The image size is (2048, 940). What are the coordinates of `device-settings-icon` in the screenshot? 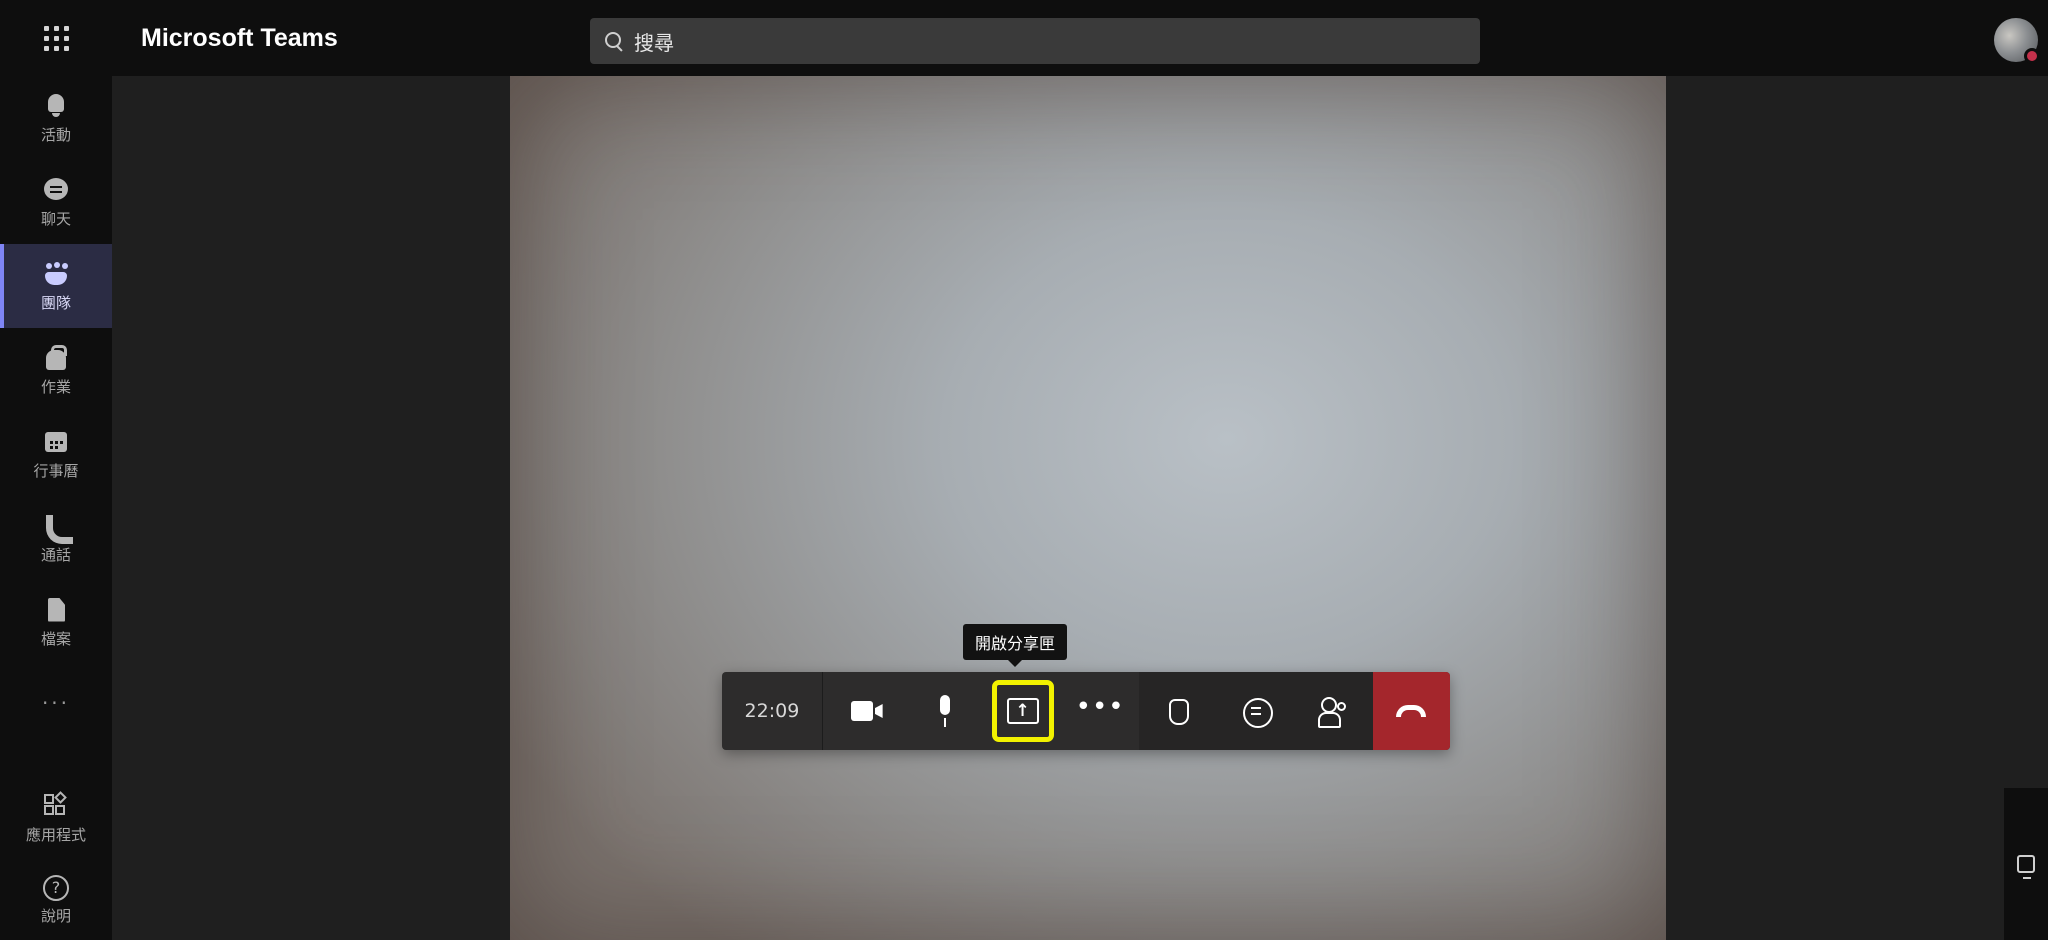 It's located at (2026, 867).